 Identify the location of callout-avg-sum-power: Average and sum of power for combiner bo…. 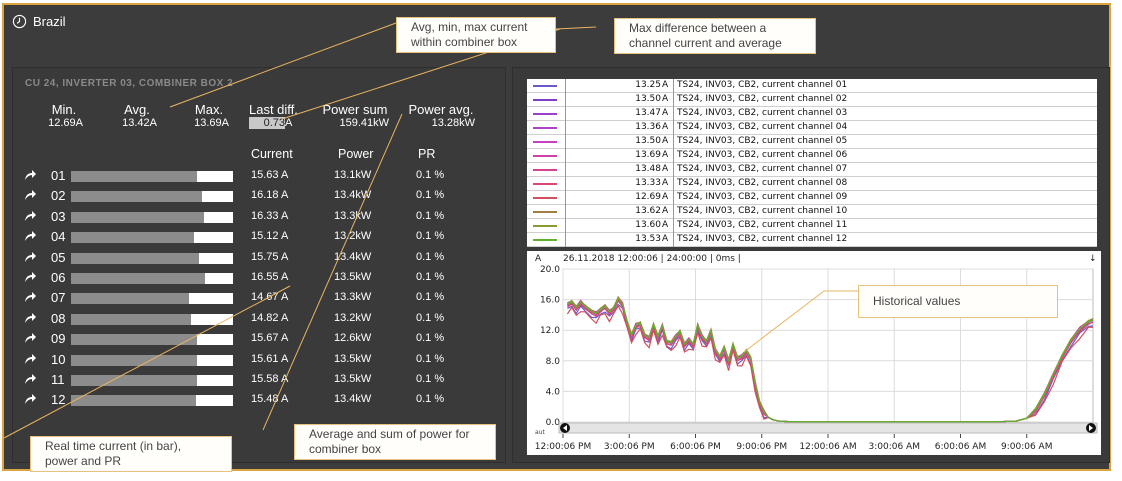
(395, 442).